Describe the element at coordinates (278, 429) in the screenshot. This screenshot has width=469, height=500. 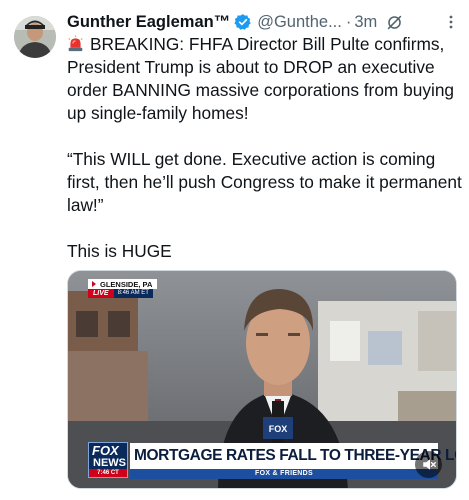
I see `mic-flag-label: FOX` at that location.